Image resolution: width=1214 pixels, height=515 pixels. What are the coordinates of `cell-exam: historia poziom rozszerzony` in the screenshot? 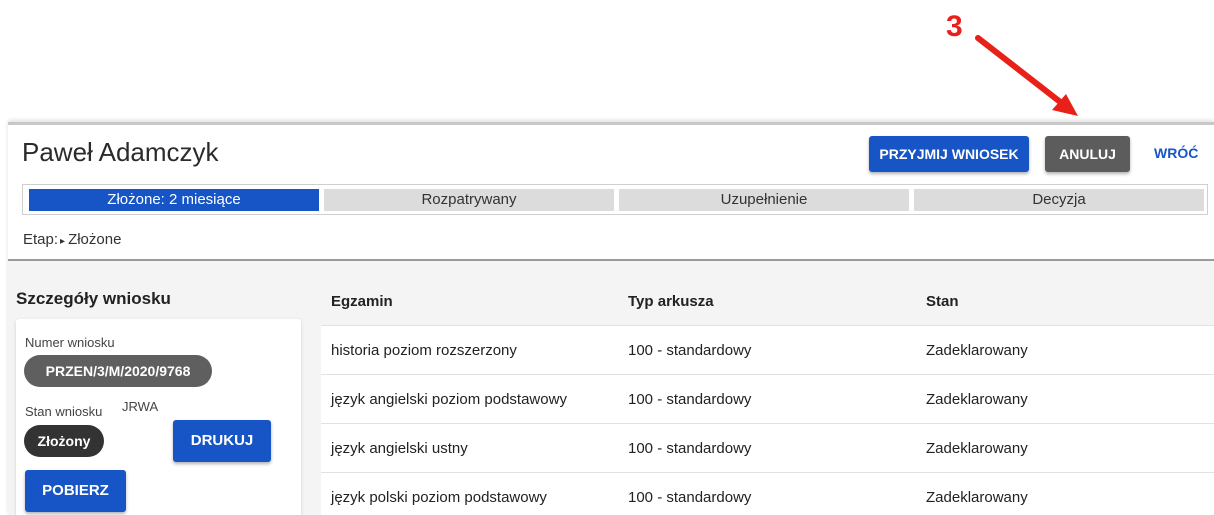 It's located at (424, 350).